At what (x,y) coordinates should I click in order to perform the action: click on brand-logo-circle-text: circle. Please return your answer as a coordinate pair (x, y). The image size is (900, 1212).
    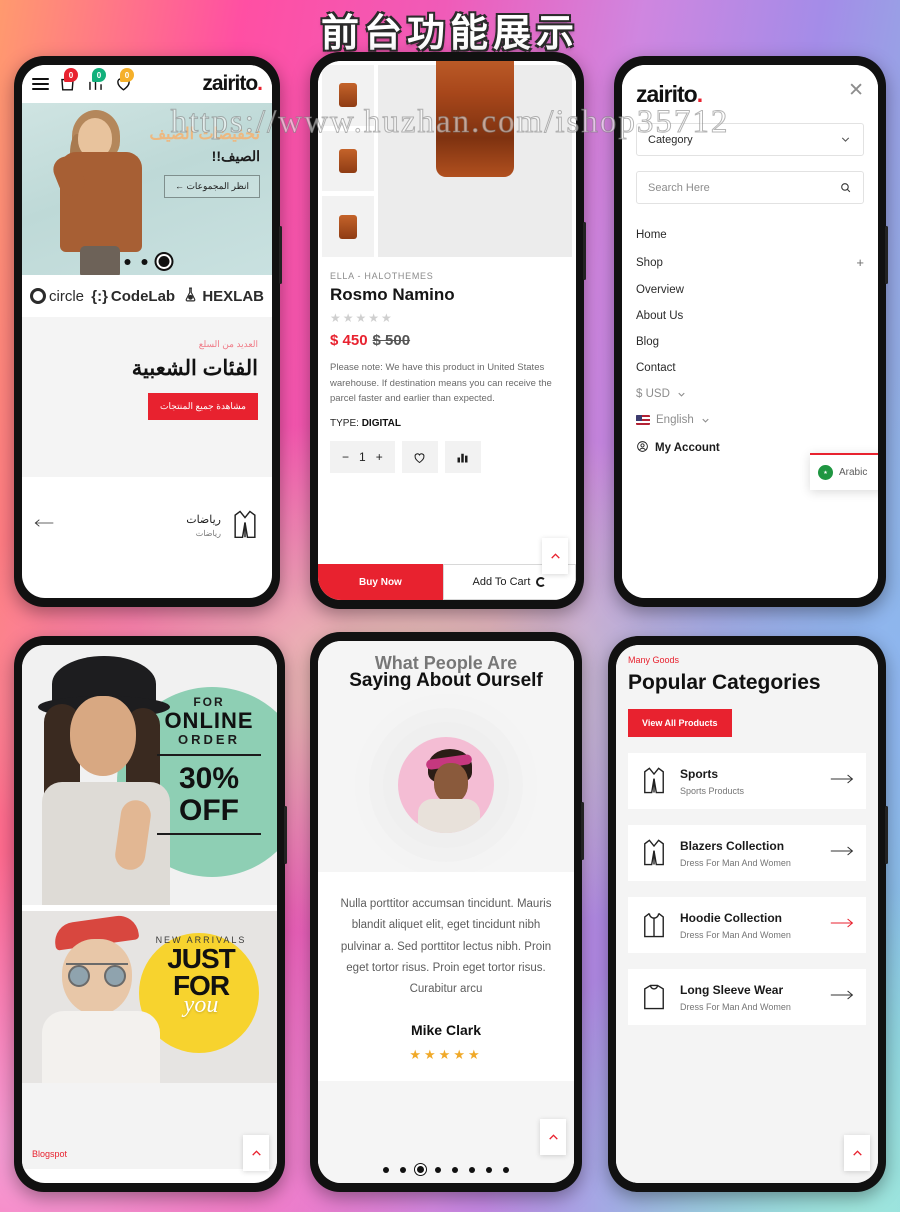
    Looking at the image, I should click on (67, 296).